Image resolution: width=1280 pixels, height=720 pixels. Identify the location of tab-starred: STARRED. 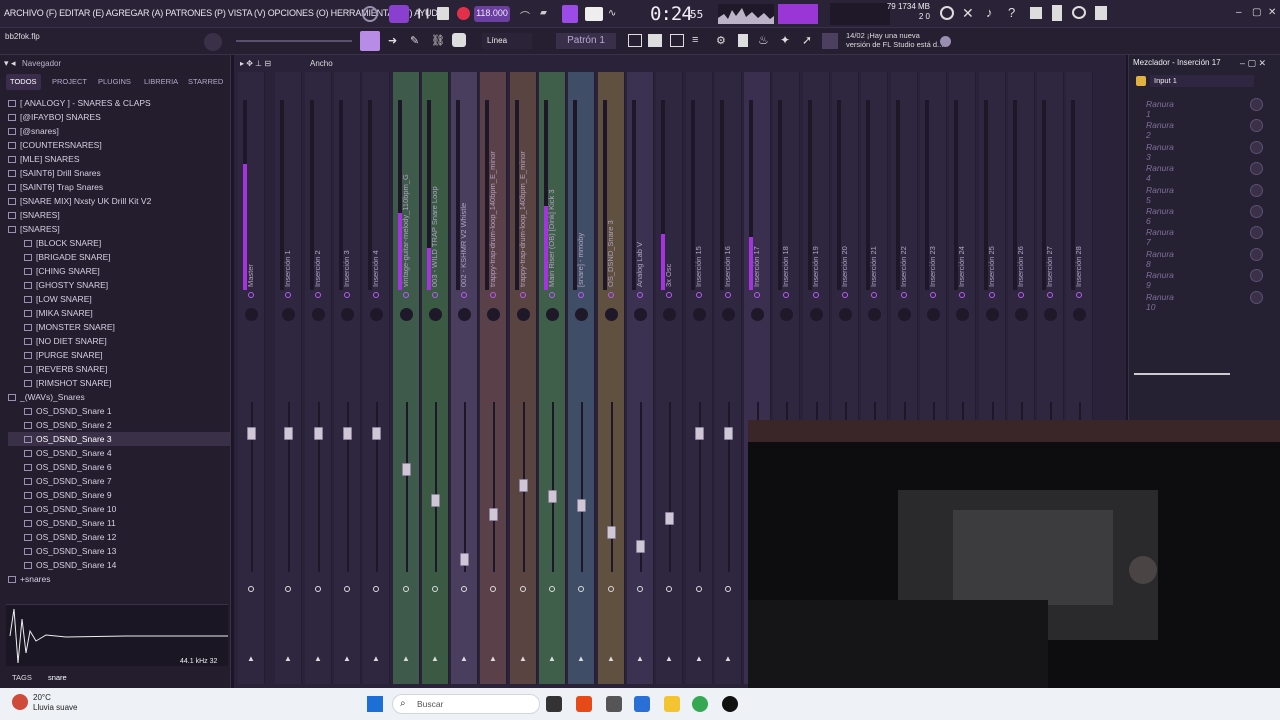
(205, 82).